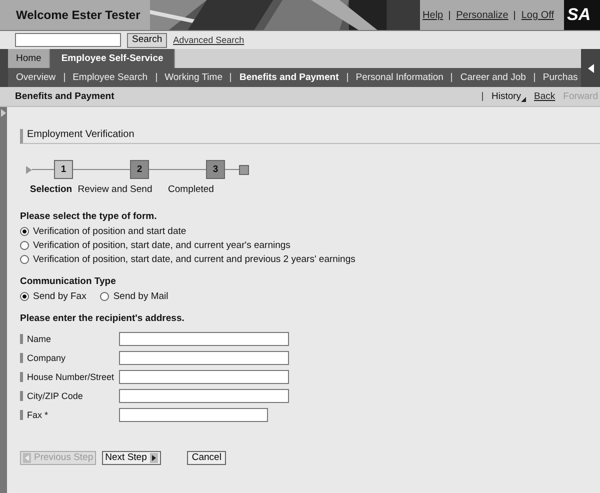  Describe the element at coordinates (191, 189) in the screenshot. I see `step-label: Completed` at that location.